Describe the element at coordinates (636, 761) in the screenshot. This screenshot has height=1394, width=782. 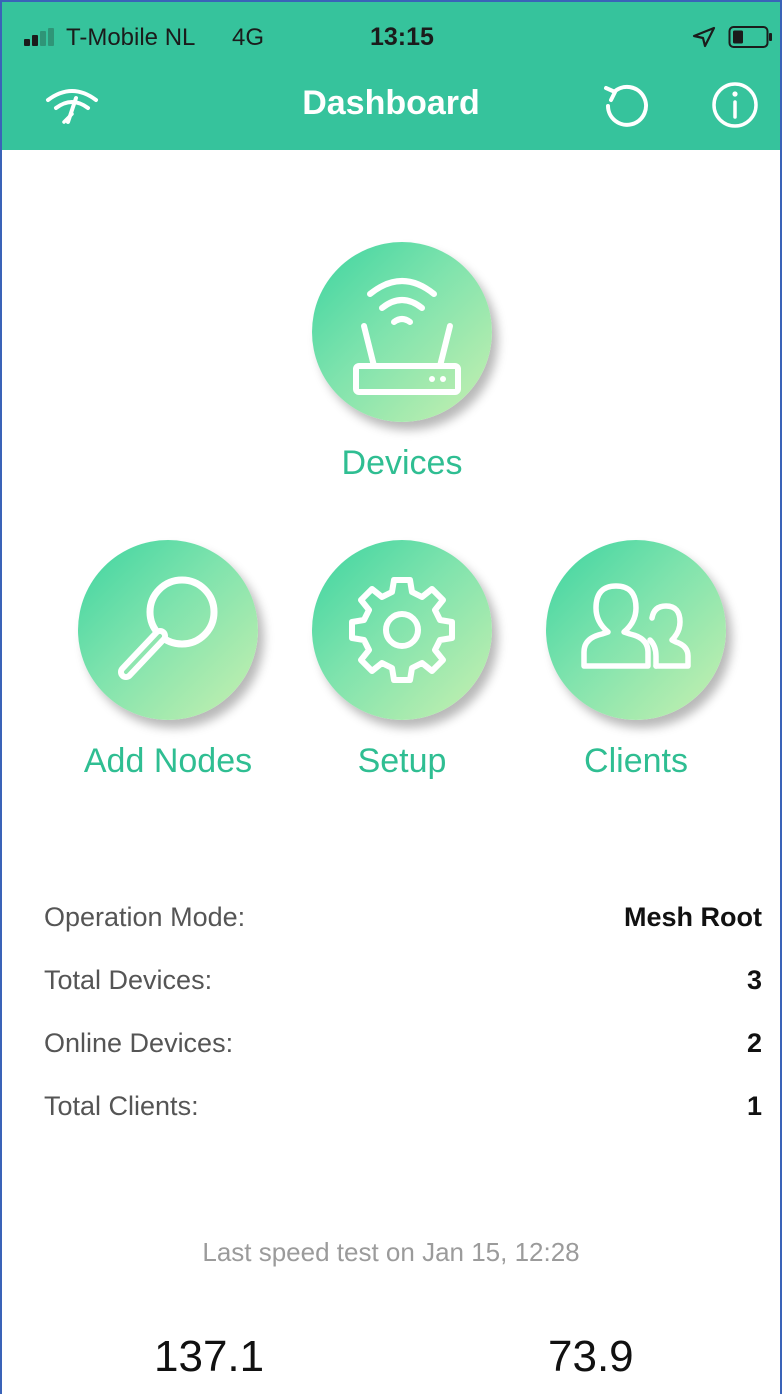
I see `clients-label: Clients` at that location.